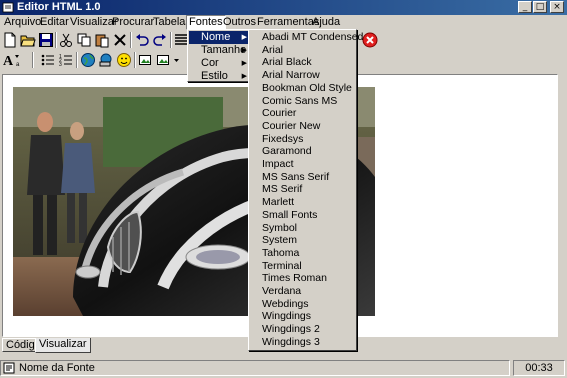 Image resolution: width=567 pixels, height=378 pixels. Describe the element at coordinates (302, 62) in the screenshot. I see `font-name-item: Arial Black` at that location.